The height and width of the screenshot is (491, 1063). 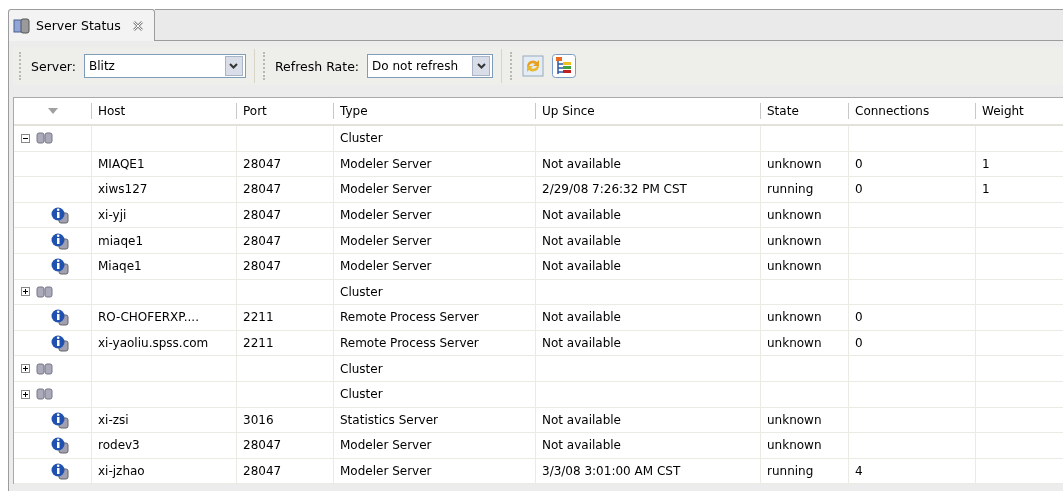 What do you see at coordinates (164, 420) in the screenshot?
I see `table-cell: xi-zsi` at bounding box center [164, 420].